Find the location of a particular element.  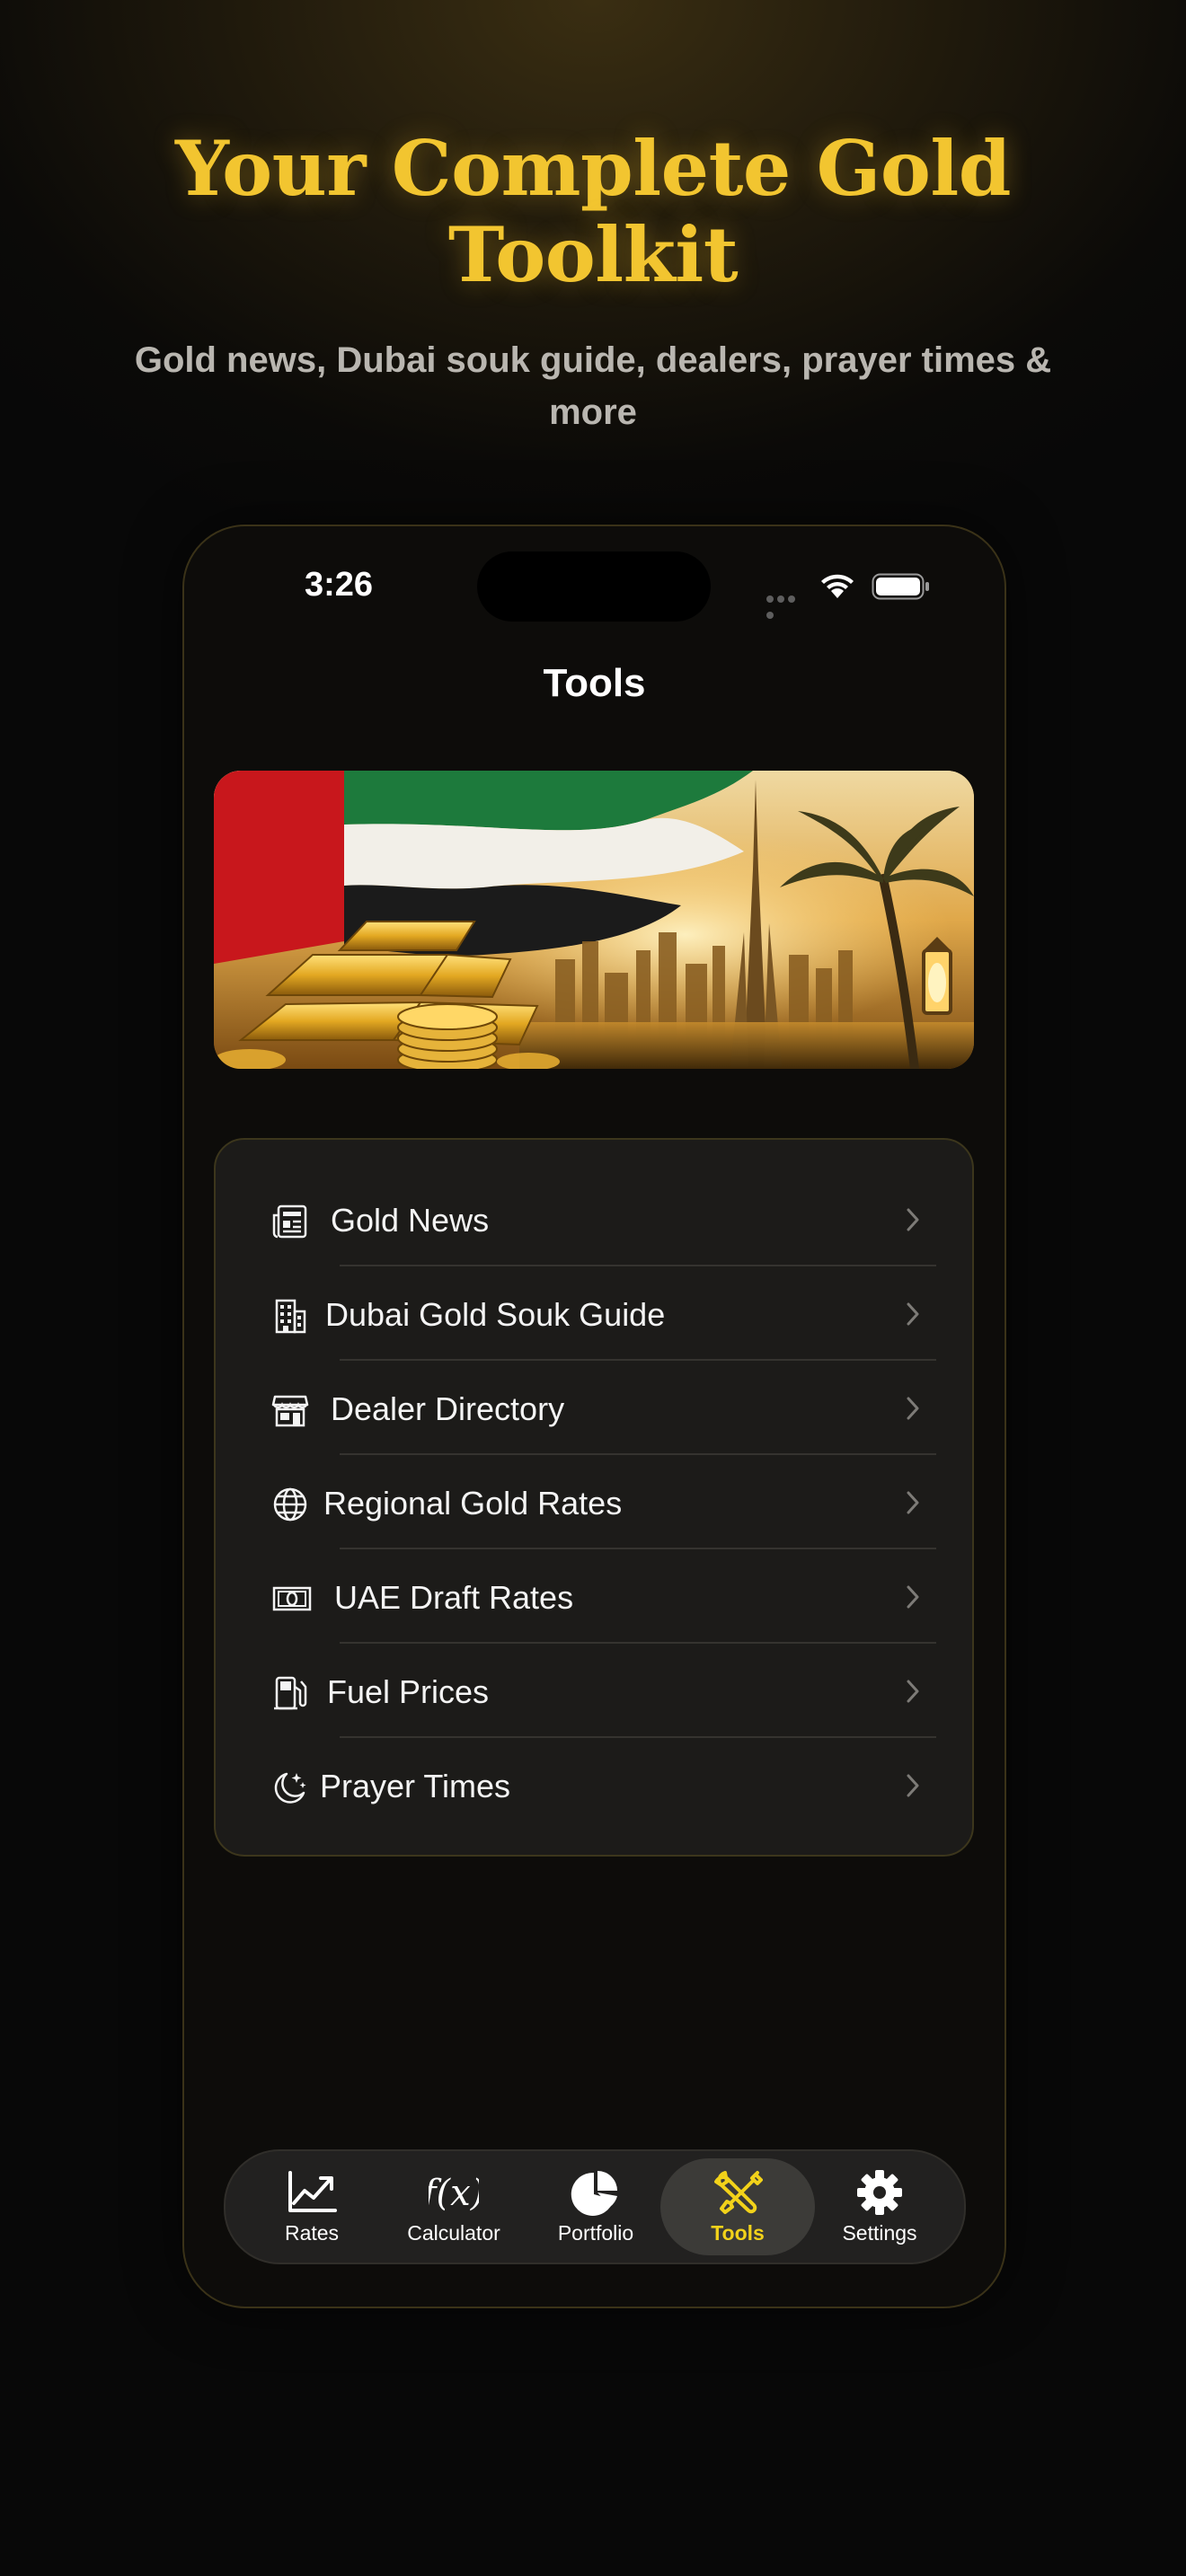

tool-label: Dubai Gold Souk Guide is located at coordinates (495, 1314).